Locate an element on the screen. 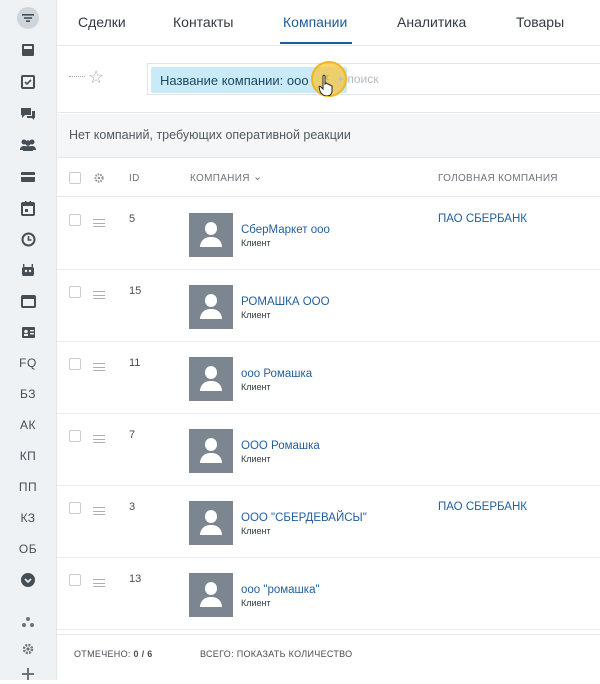  column-parent-company: ГОЛОВНАЯ КОМПАНИЯ is located at coordinates (498, 178).